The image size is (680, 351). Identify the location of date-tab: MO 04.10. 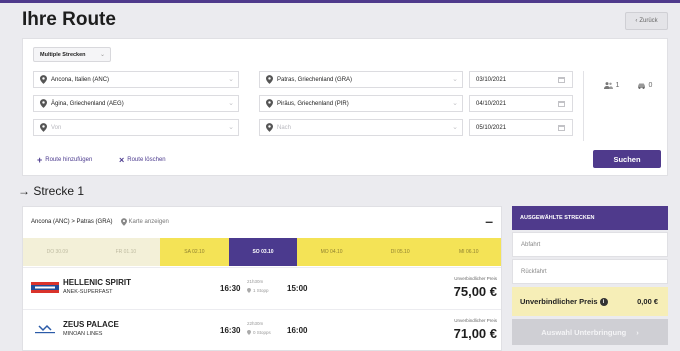
(331, 252).